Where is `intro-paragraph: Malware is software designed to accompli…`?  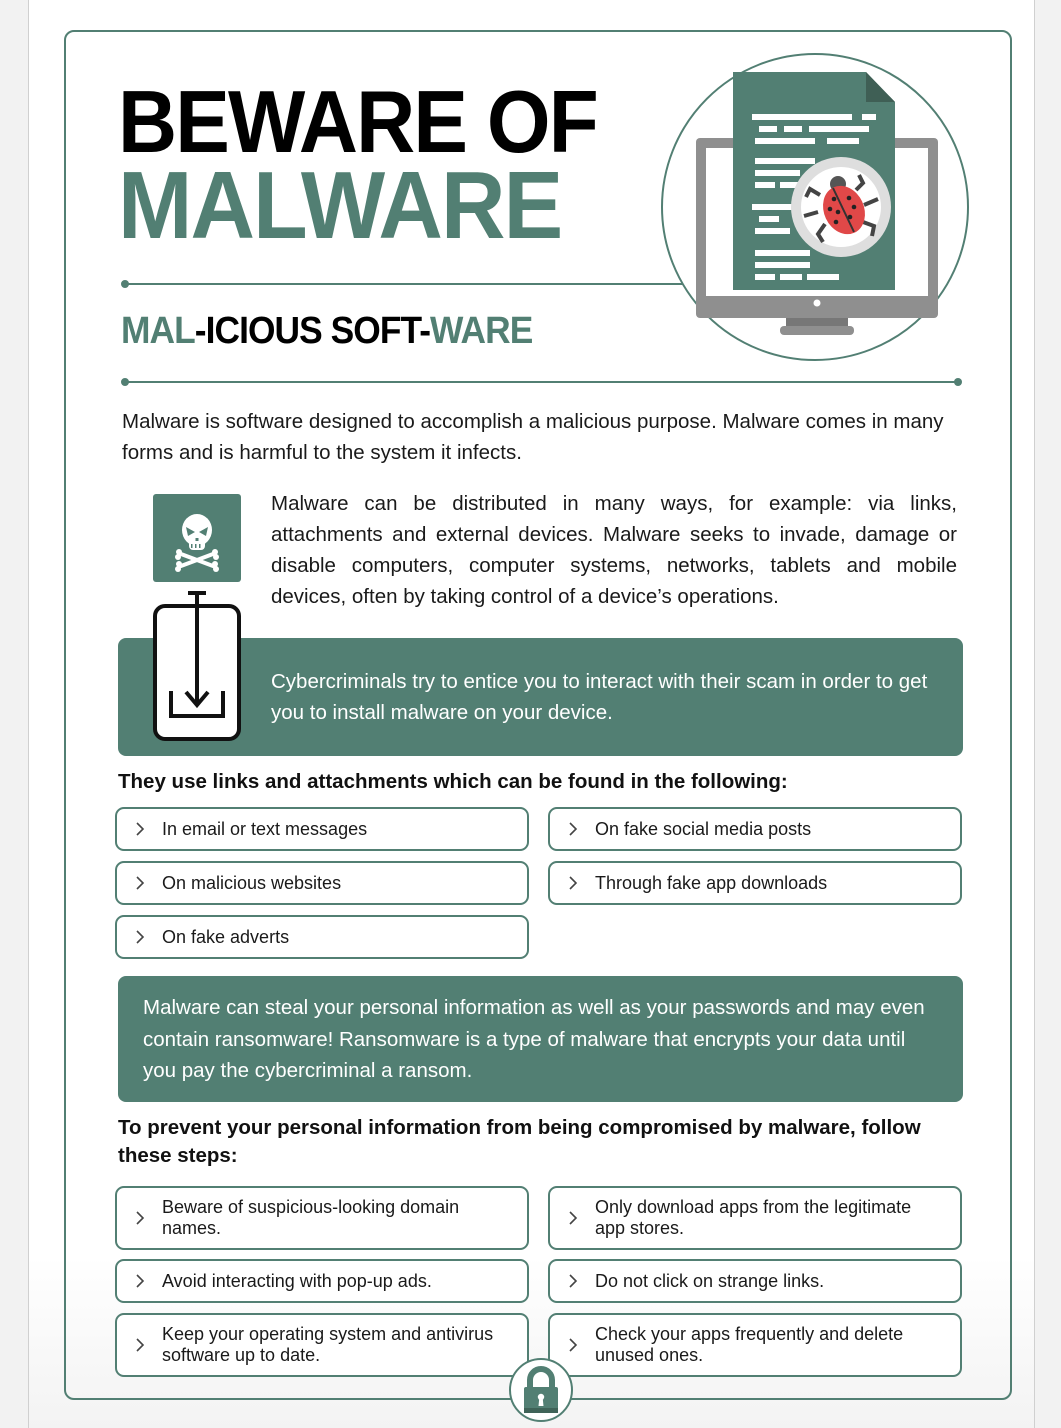
intro-paragraph: Malware is software designed to accompli… is located at coordinates (533, 437).